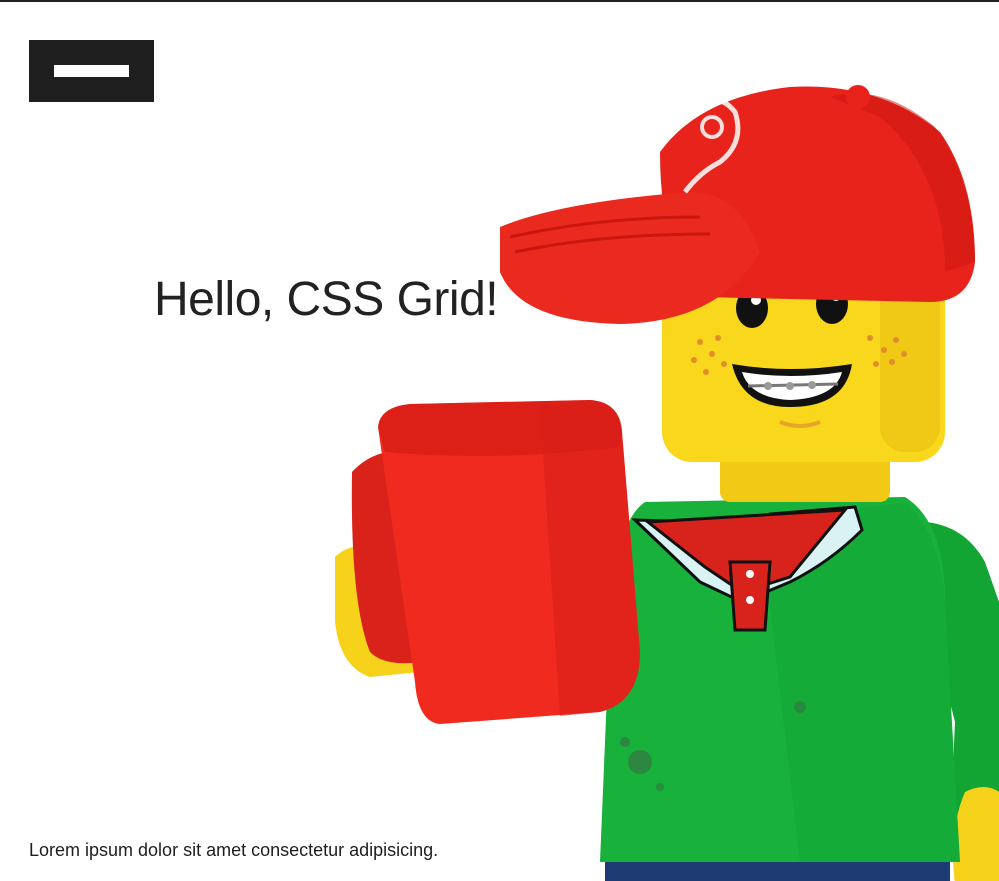  I want to click on hamburger-icon, so click(91, 71).